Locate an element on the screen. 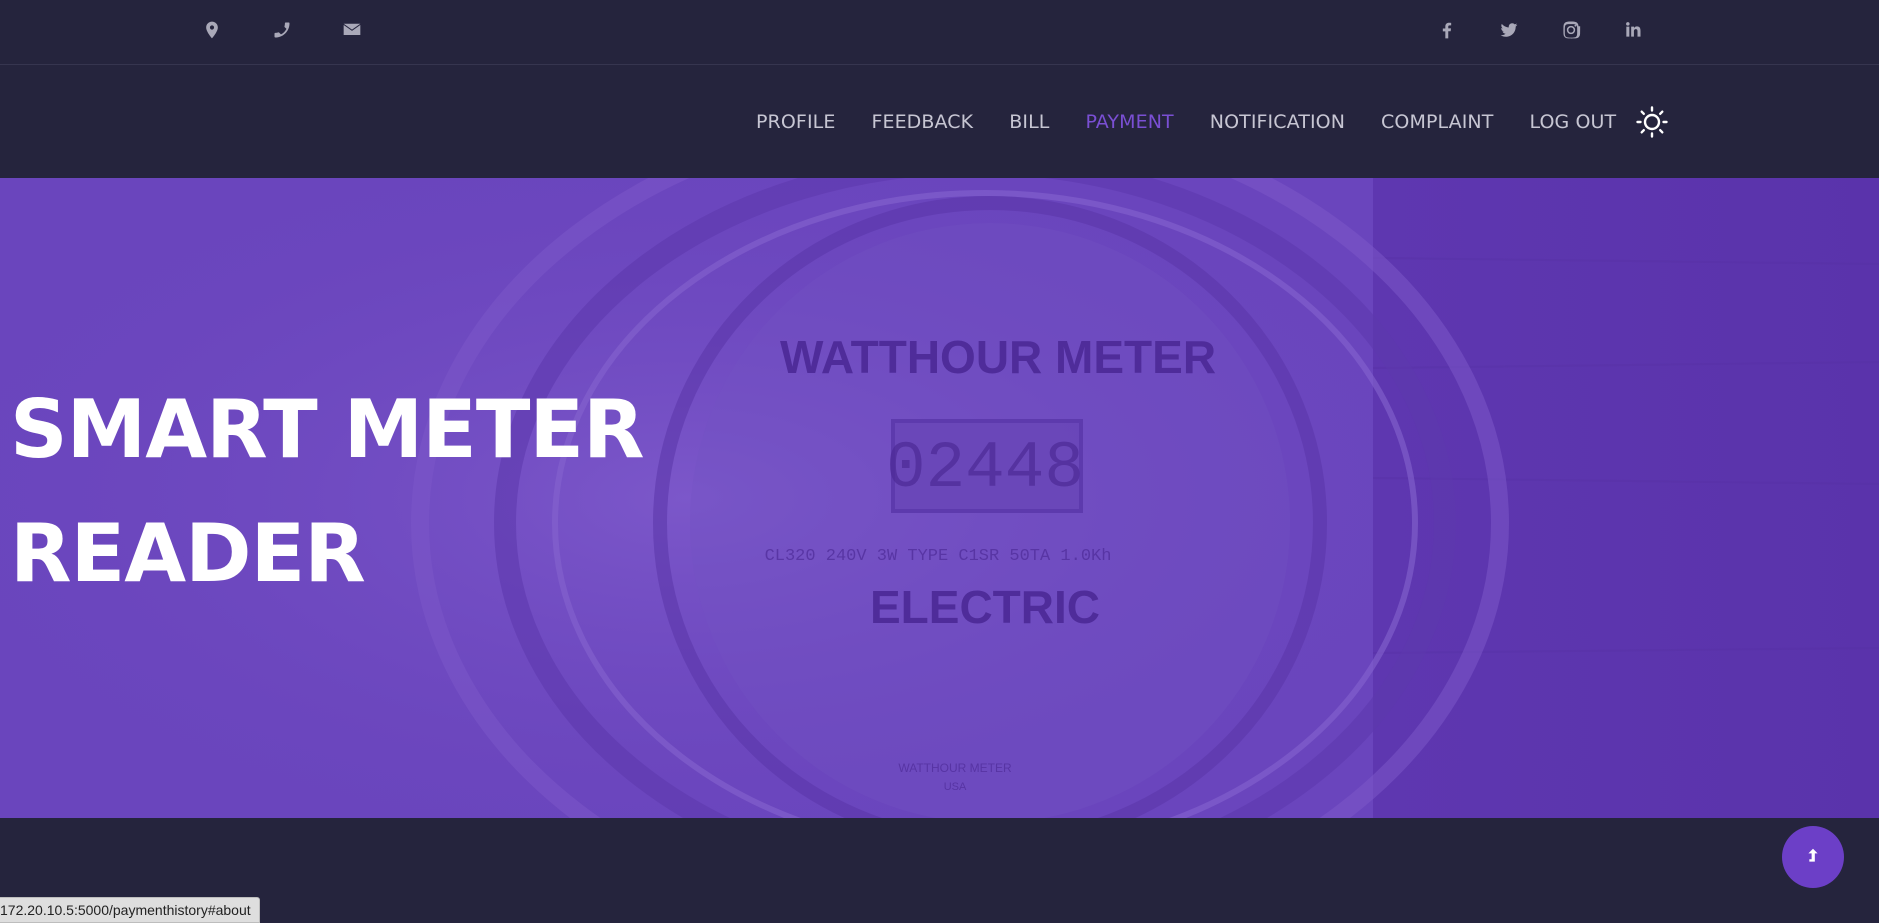 This screenshot has height=923, width=1879. sun-icon is located at coordinates (1652, 122).